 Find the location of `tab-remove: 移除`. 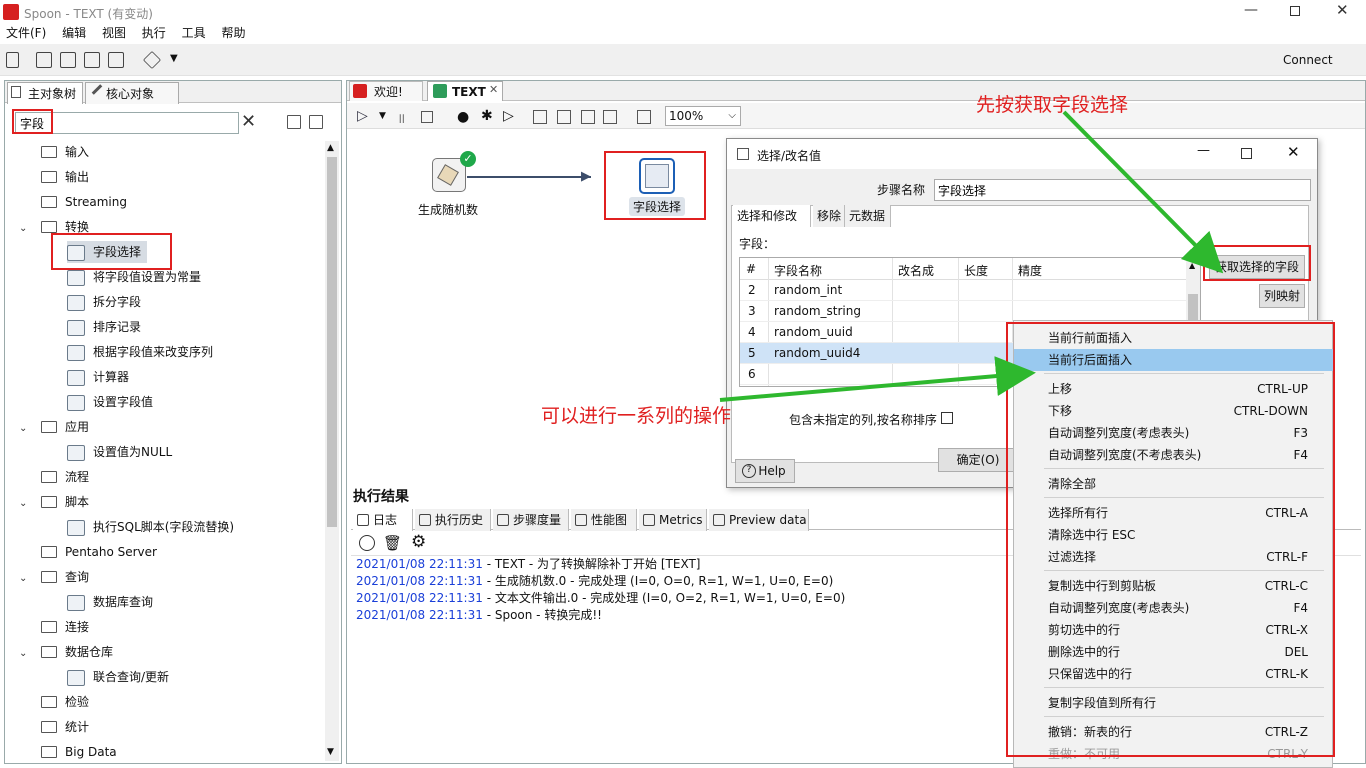

tab-remove: 移除 is located at coordinates (829, 216).